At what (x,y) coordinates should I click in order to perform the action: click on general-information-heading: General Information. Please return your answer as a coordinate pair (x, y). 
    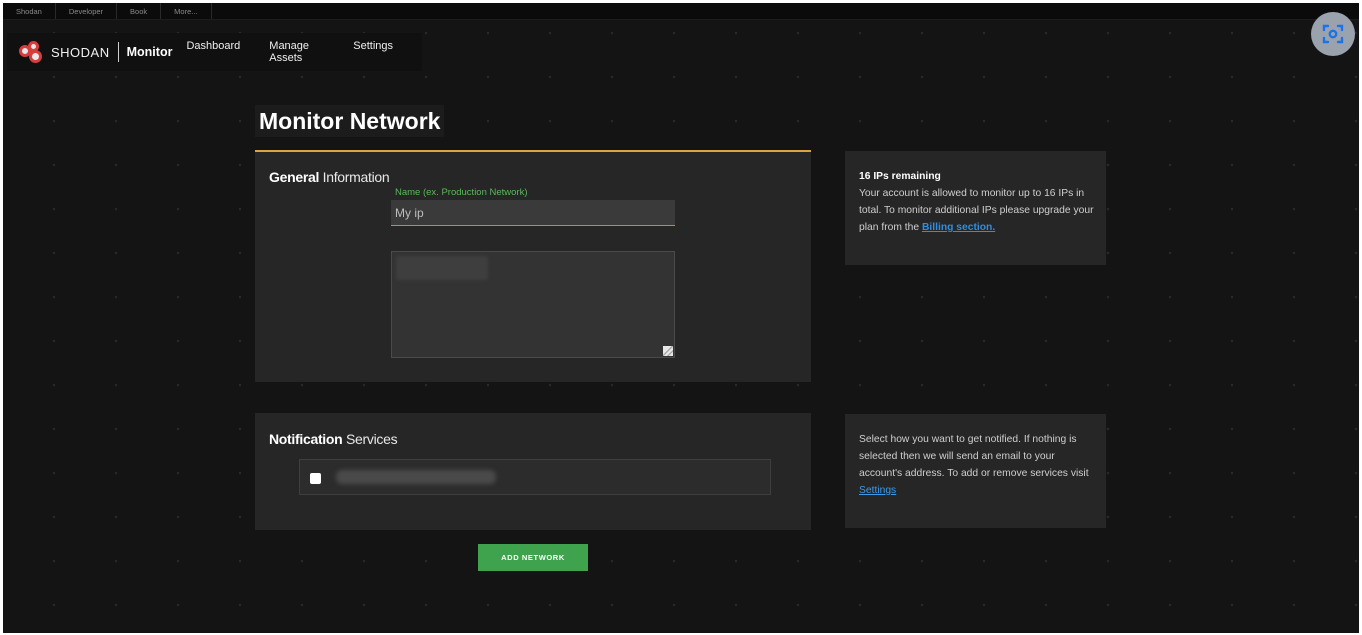
    Looking at the image, I should click on (329, 177).